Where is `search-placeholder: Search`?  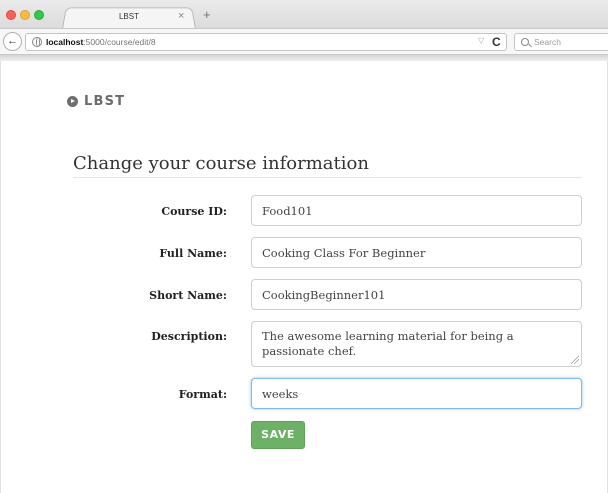
search-placeholder: Search is located at coordinates (547, 42).